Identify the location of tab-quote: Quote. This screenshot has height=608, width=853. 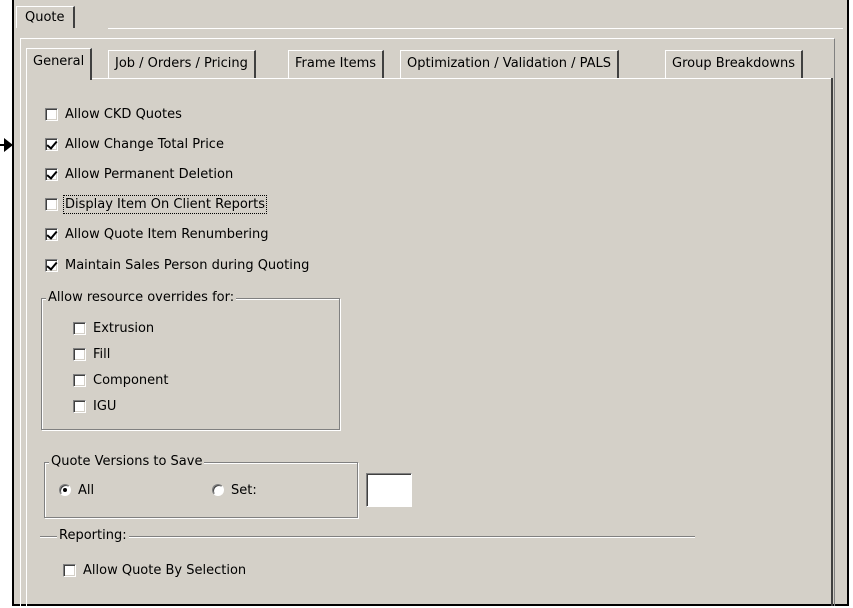
(45, 17).